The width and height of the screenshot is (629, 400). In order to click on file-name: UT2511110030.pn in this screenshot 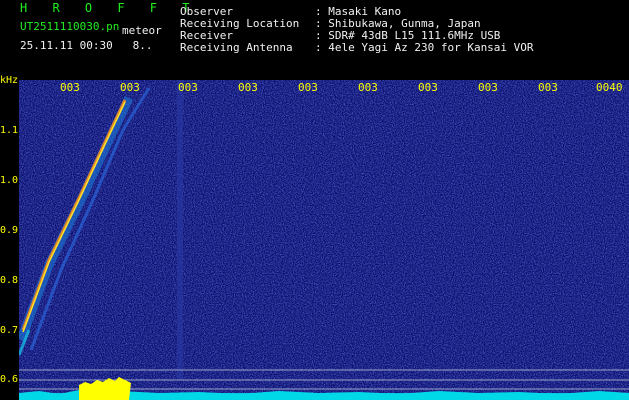, I will do `click(70, 26)`.